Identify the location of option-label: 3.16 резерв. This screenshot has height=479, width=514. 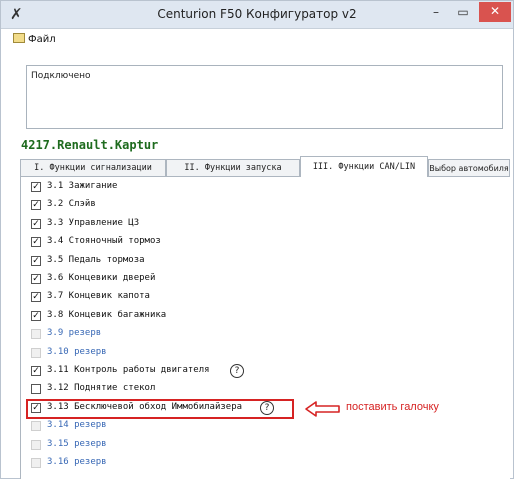
(77, 462).